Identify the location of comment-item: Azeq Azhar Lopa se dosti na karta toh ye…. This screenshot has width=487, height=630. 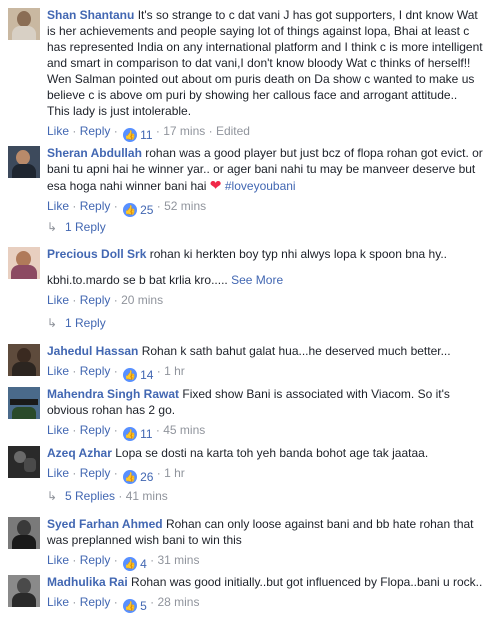
(245, 465).